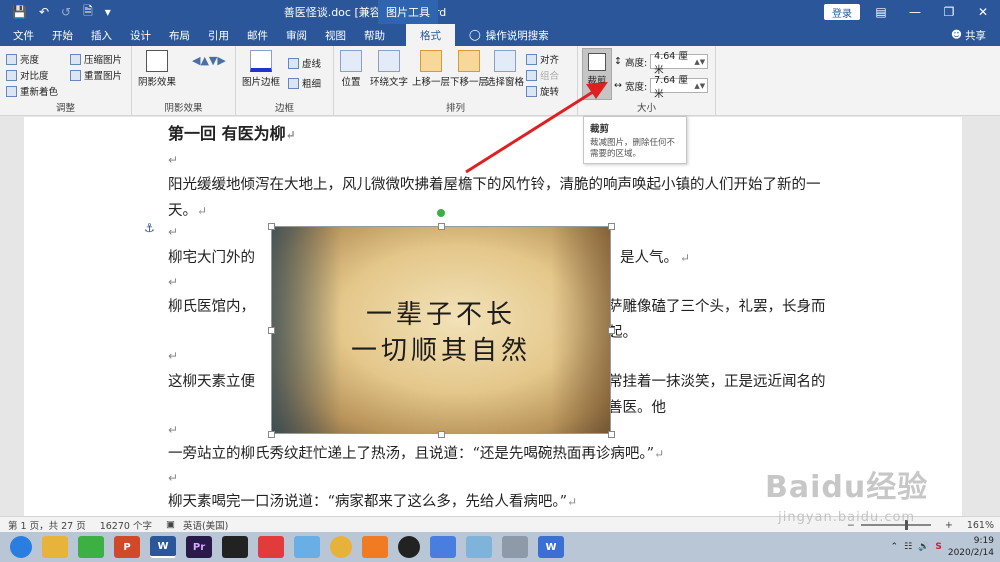  I want to click on volume-icon: 🔊, so click(923, 547).